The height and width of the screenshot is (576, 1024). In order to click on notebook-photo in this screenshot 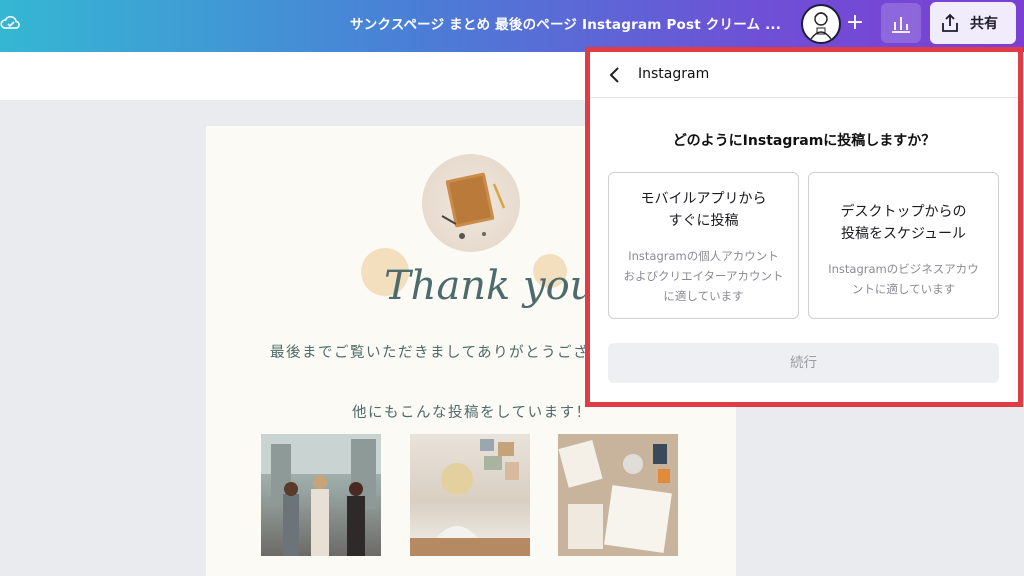, I will do `click(471, 203)`.